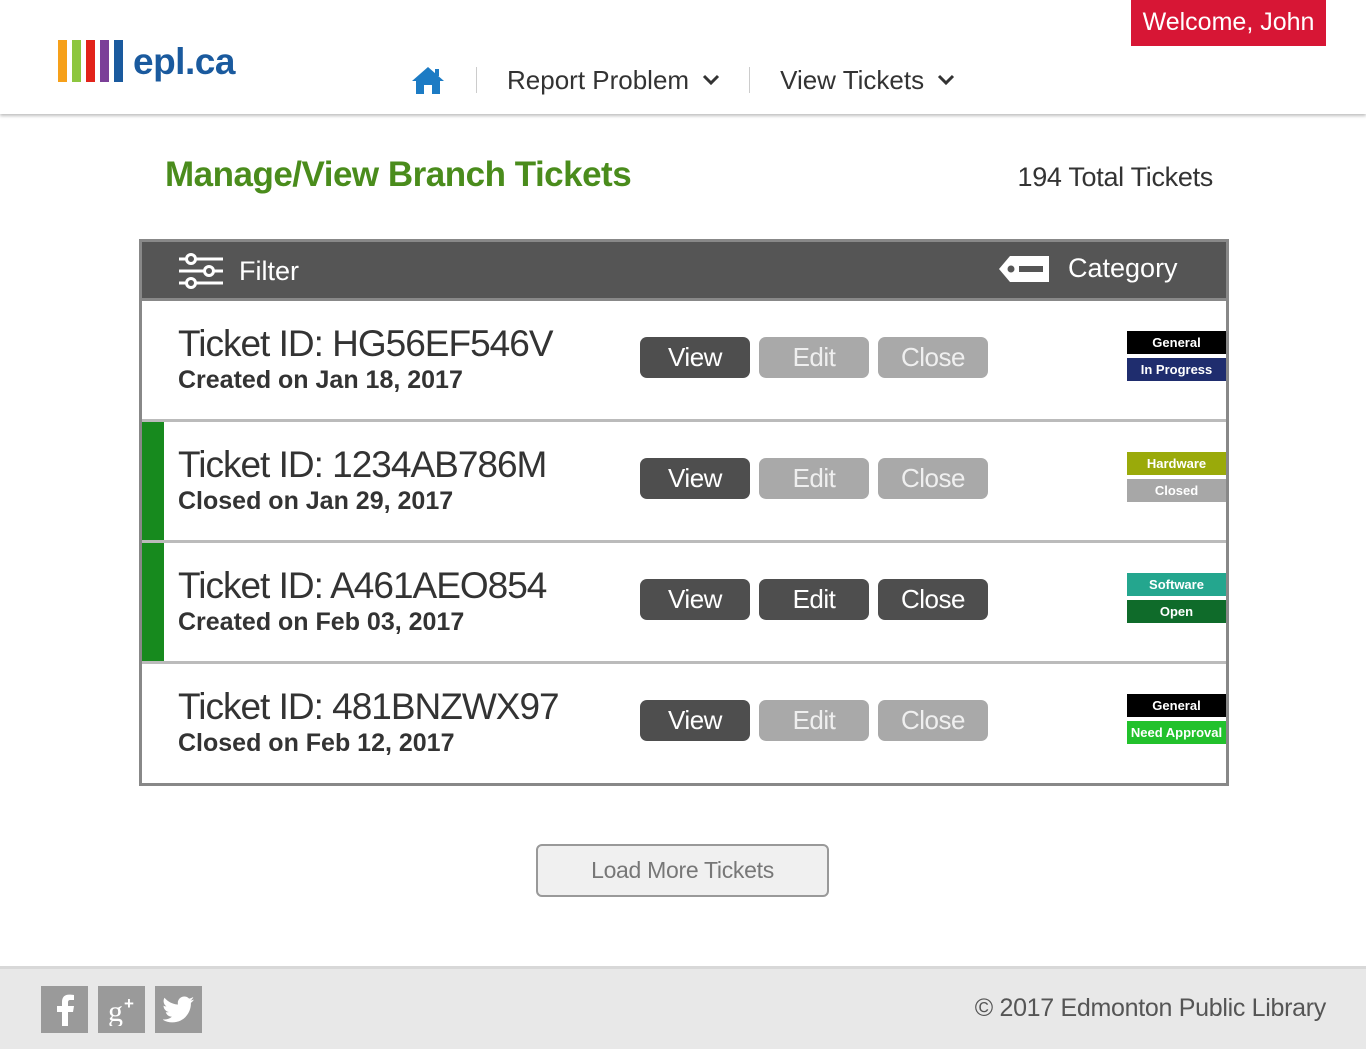 The height and width of the screenshot is (1049, 1366). Describe the element at coordinates (1176, 369) in the screenshot. I see `status-badge: In Progress` at that location.